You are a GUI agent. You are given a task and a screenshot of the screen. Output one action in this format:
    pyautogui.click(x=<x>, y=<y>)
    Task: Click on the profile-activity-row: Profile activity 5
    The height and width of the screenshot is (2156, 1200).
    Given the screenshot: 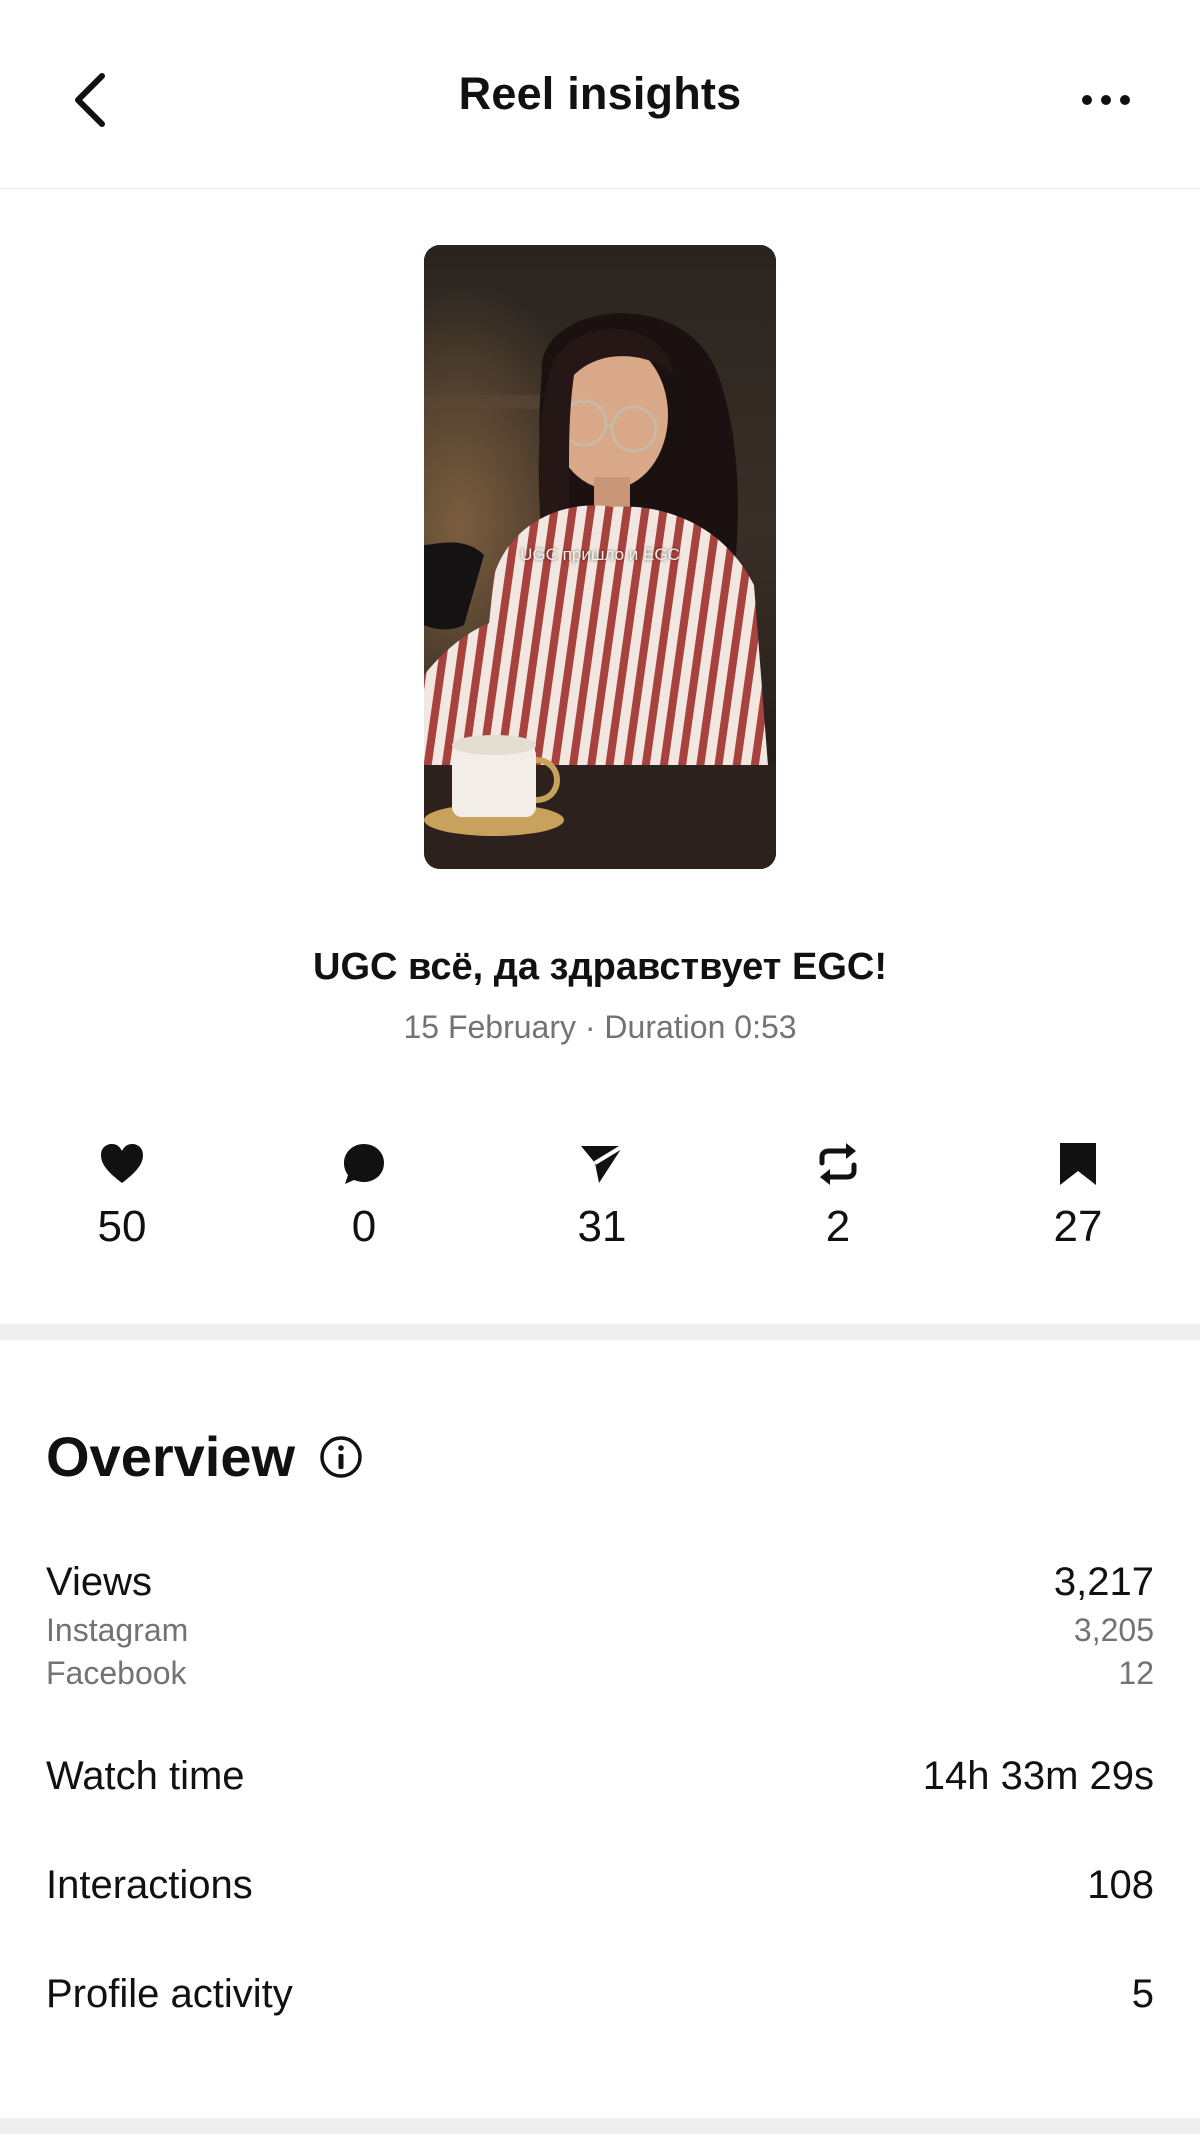 What is the action you would take?
    pyautogui.click(x=600, y=1997)
    